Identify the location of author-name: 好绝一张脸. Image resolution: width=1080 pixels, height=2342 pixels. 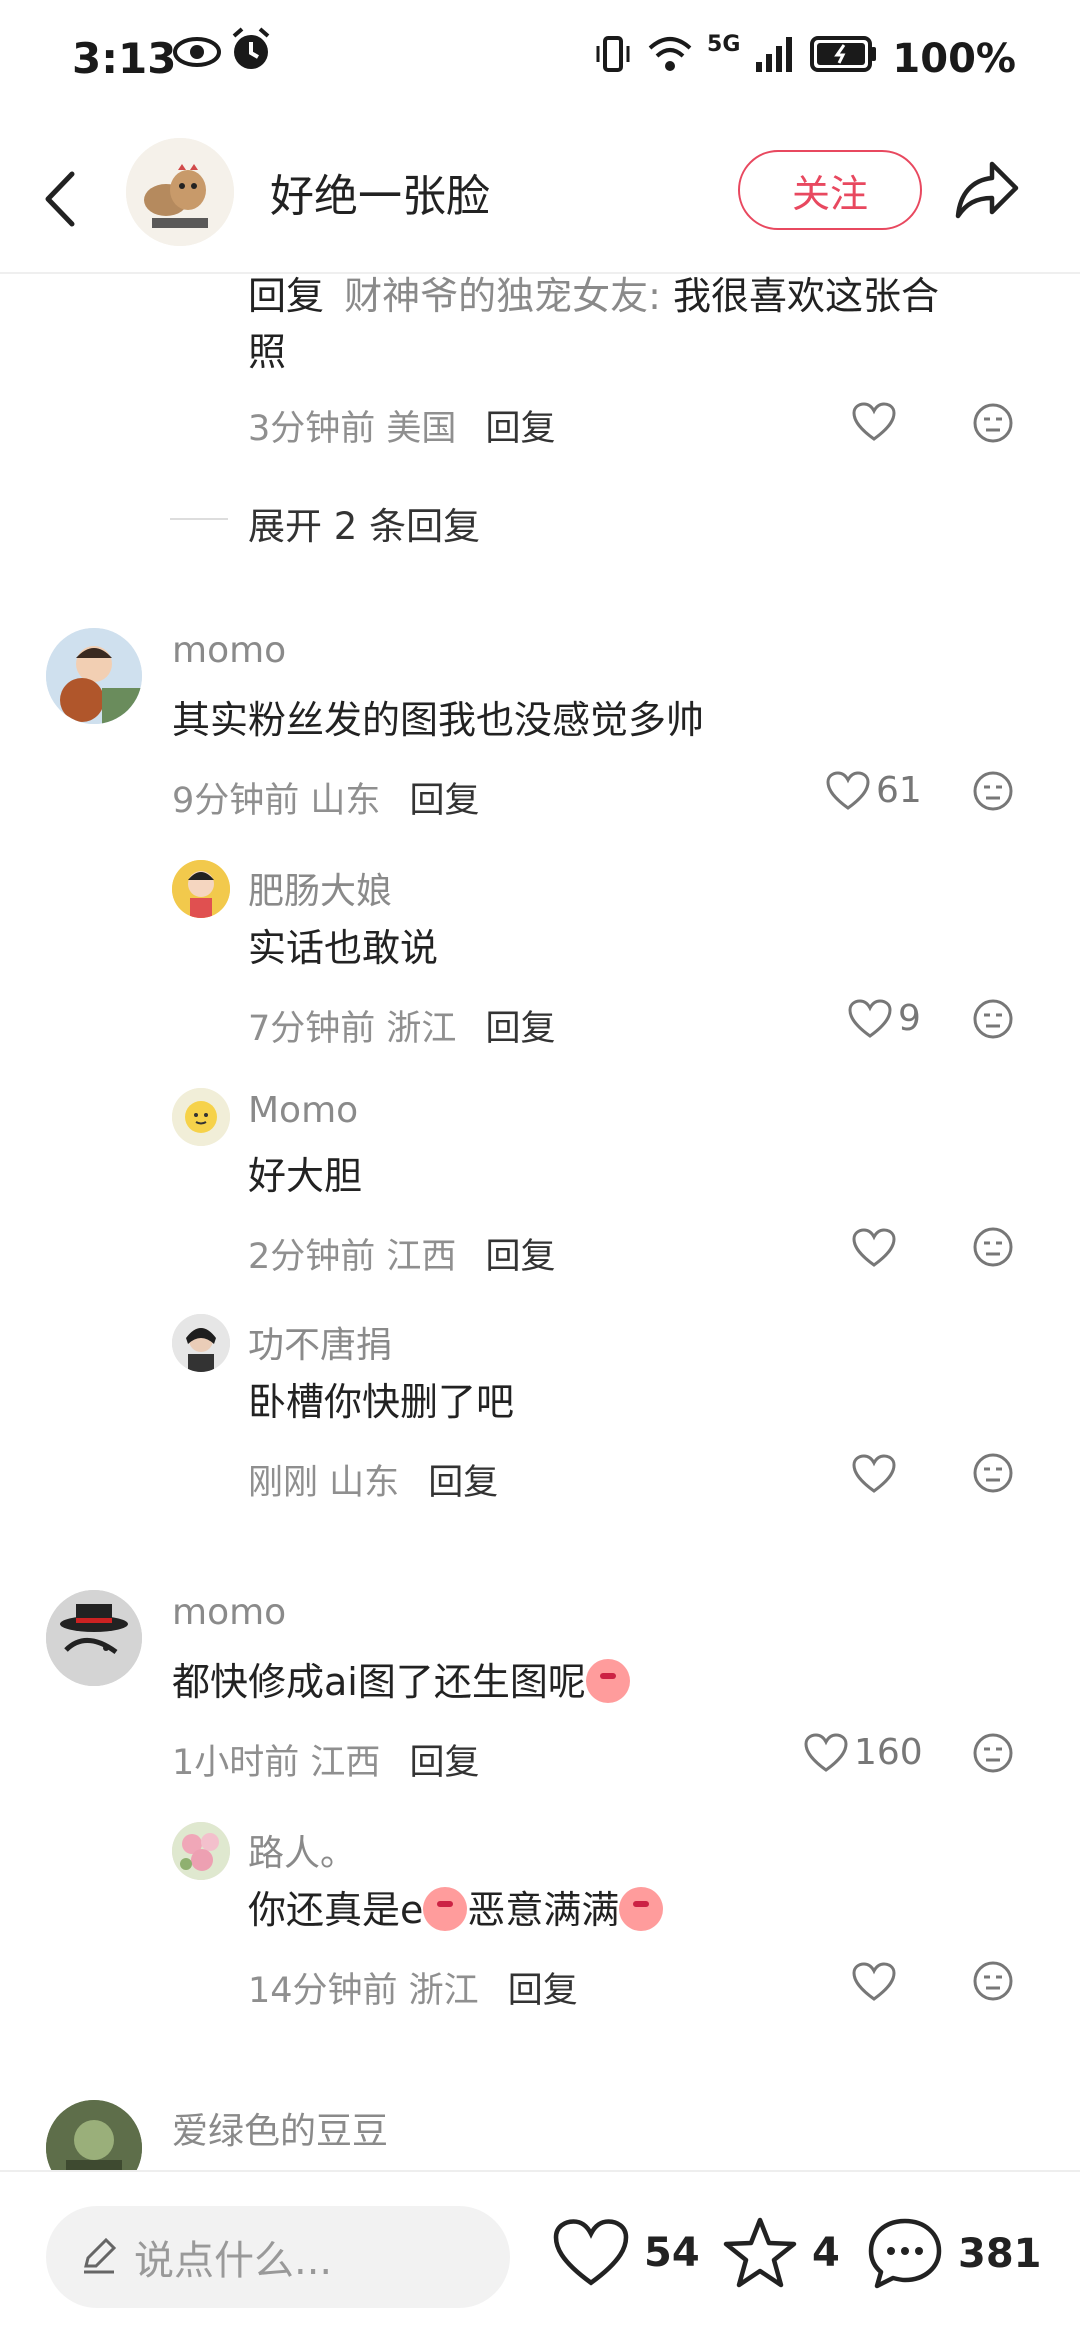
(380, 192).